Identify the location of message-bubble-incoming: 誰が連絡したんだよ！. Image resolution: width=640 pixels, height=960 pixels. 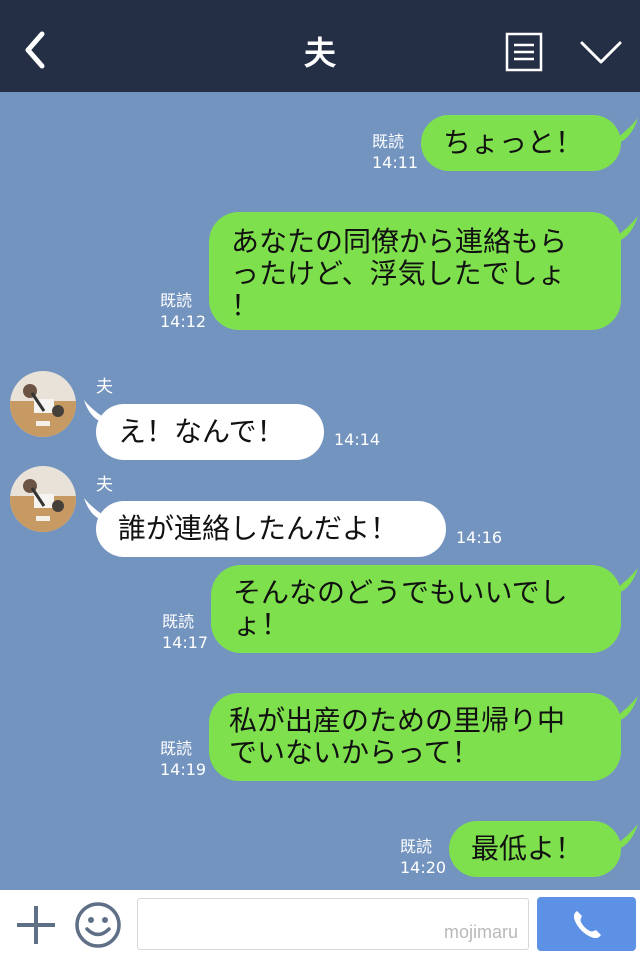
(271, 529).